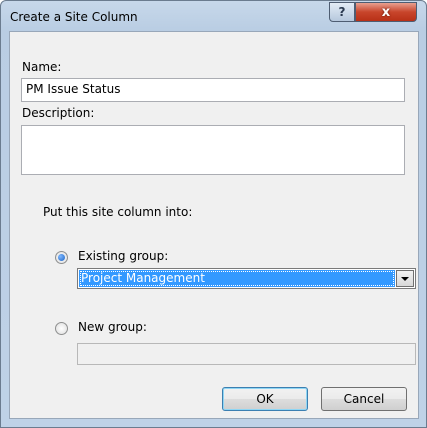  Describe the element at coordinates (58, 113) in the screenshot. I see `description-label: Description:` at that location.